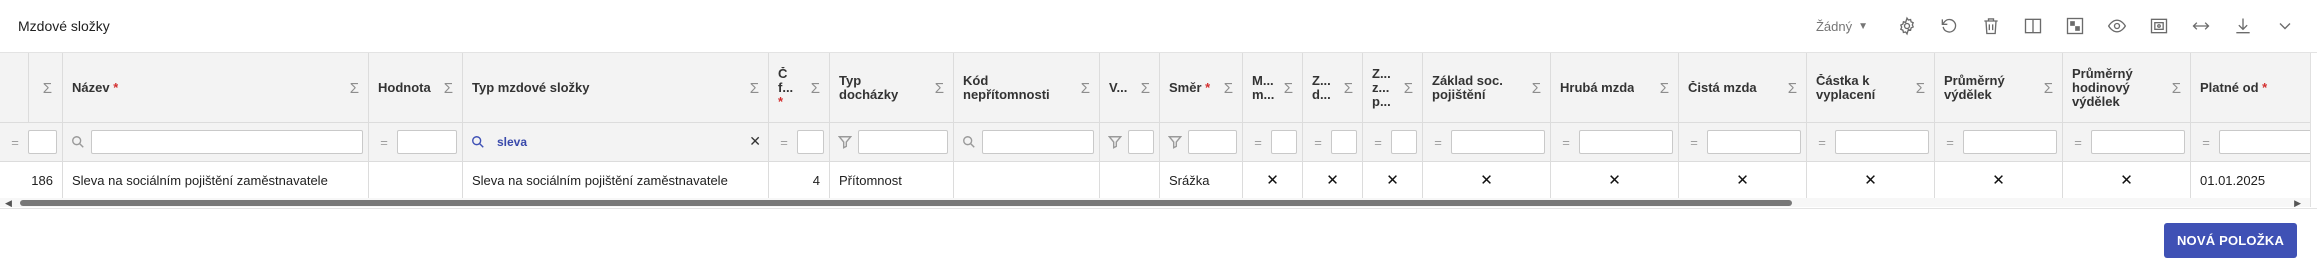  I want to click on col-header-m-m: M... m... Σ, so click(1273, 87).